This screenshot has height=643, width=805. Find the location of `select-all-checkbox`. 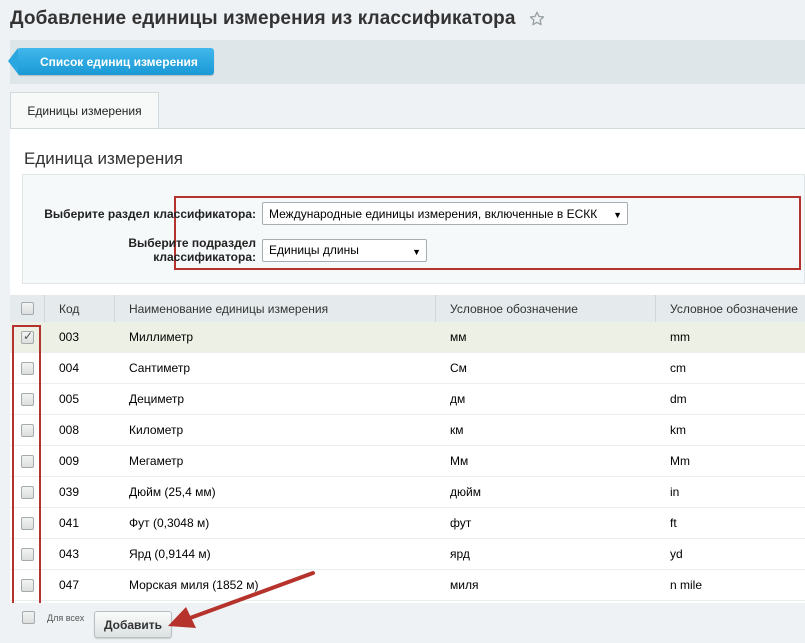

select-all-checkbox is located at coordinates (27, 308).